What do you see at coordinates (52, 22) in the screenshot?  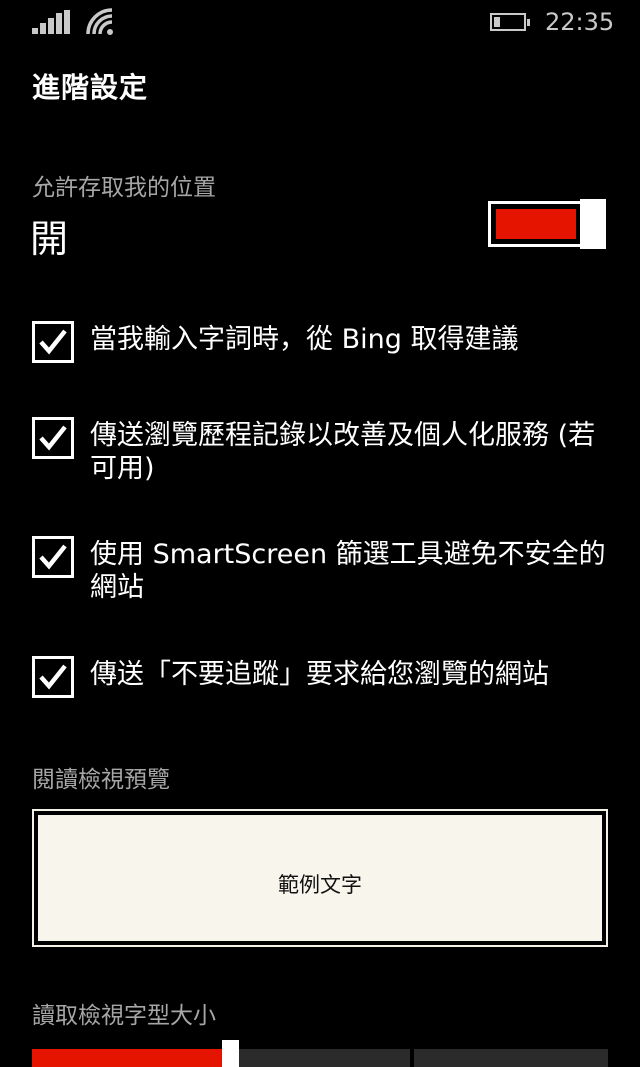 I see `signal-strength-icon` at bounding box center [52, 22].